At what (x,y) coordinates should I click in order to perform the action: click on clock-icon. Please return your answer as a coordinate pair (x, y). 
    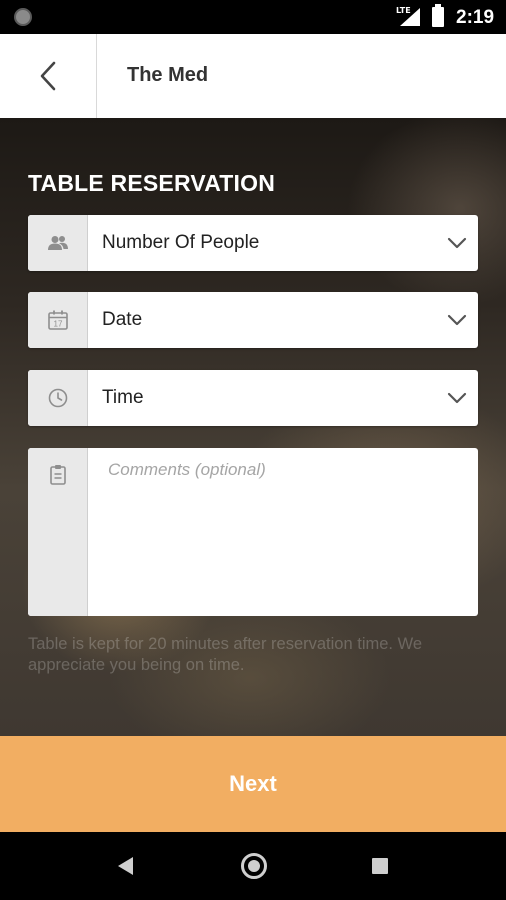
    Looking at the image, I should click on (57, 398).